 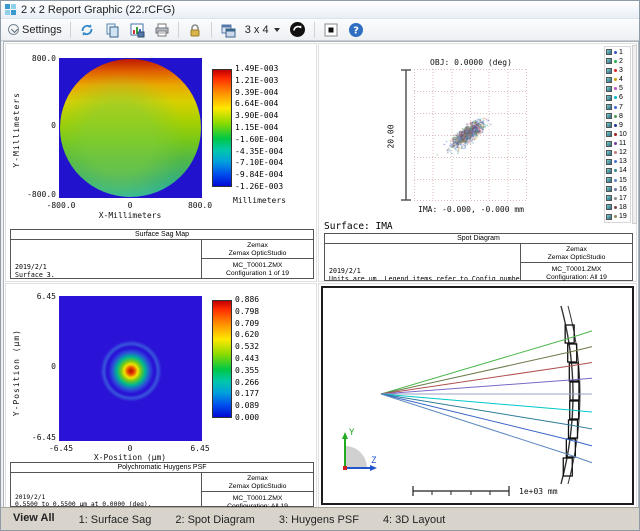 What do you see at coordinates (416, 521) in the screenshot?
I see `view-tab: 4: 3D Layout` at bounding box center [416, 521].